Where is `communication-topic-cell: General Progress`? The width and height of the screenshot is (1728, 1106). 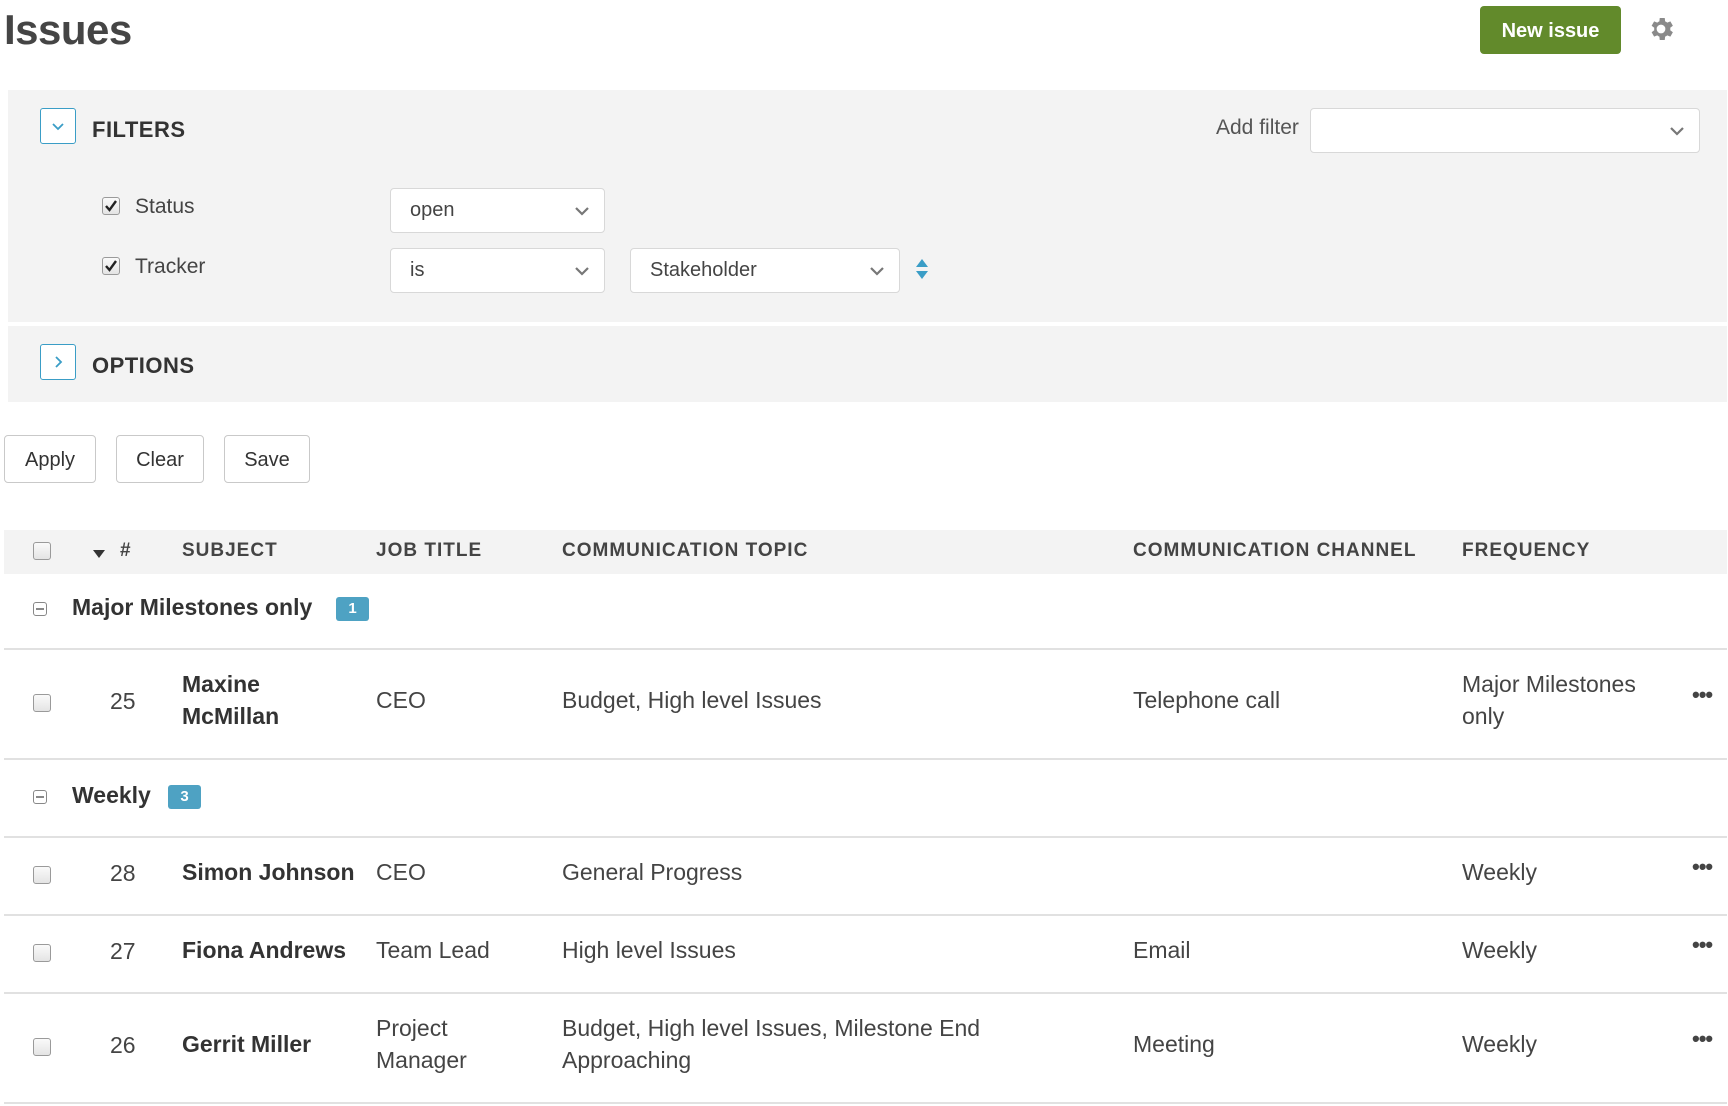
communication-topic-cell: General Progress is located at coordinates (652, 872).